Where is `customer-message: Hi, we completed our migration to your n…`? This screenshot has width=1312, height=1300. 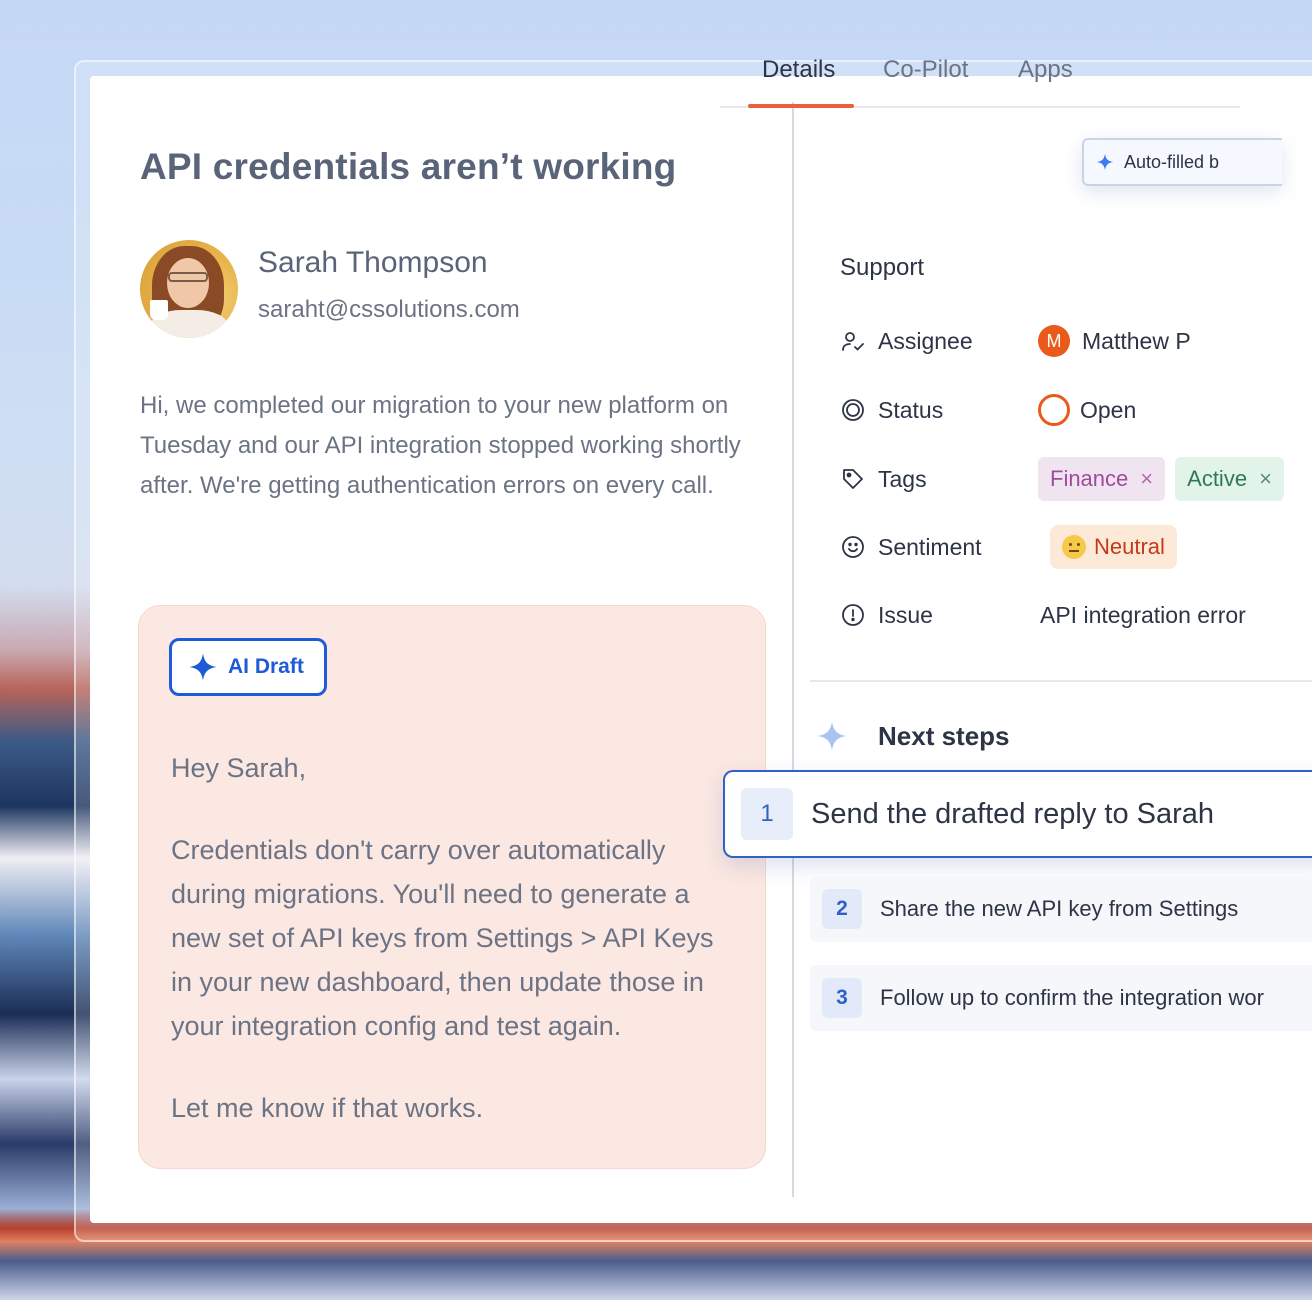
customer-message: Hi, we completed our migration to your n… is located at coordinates (440, 445).